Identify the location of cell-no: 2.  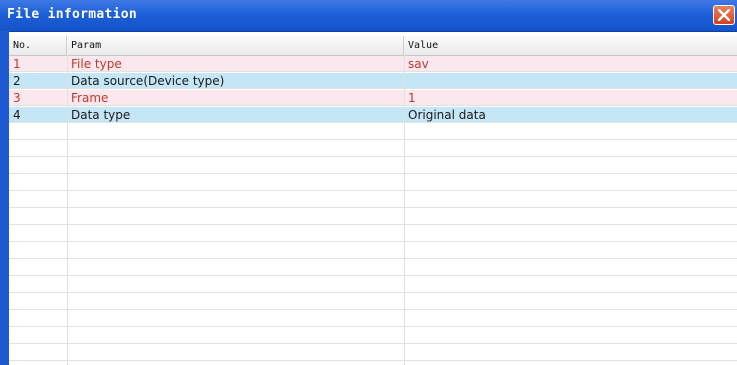
(17, 81).